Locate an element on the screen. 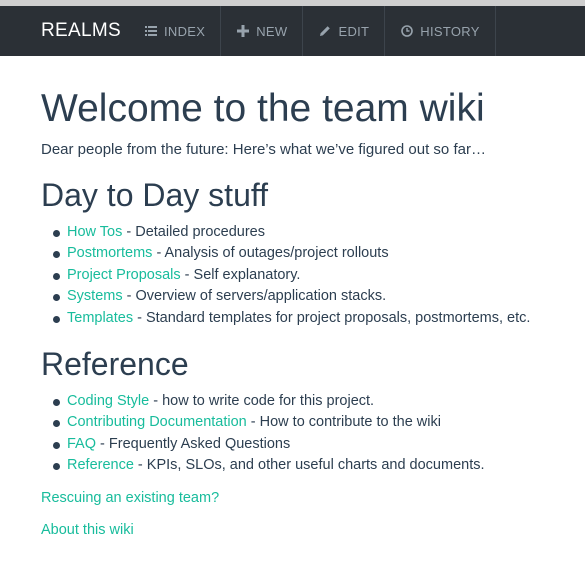 This screenshot has height=566, width=585. nav-history-label: HISTORY is located at coordinates (450, 31).